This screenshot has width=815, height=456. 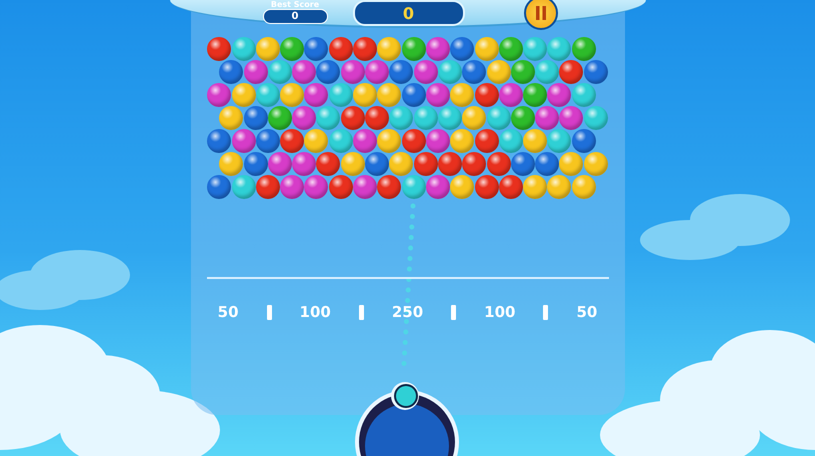 What do you see at coordinates (295, 16) in the screenshot?
I see `best-score-value: 0` at bounding box center [295, 16].